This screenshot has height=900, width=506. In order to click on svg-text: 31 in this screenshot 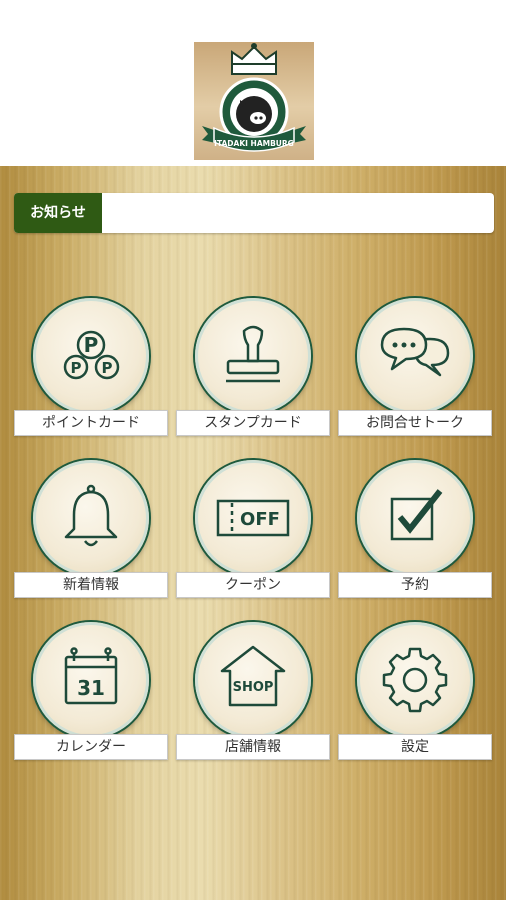, I will do `click(91, 688)`.